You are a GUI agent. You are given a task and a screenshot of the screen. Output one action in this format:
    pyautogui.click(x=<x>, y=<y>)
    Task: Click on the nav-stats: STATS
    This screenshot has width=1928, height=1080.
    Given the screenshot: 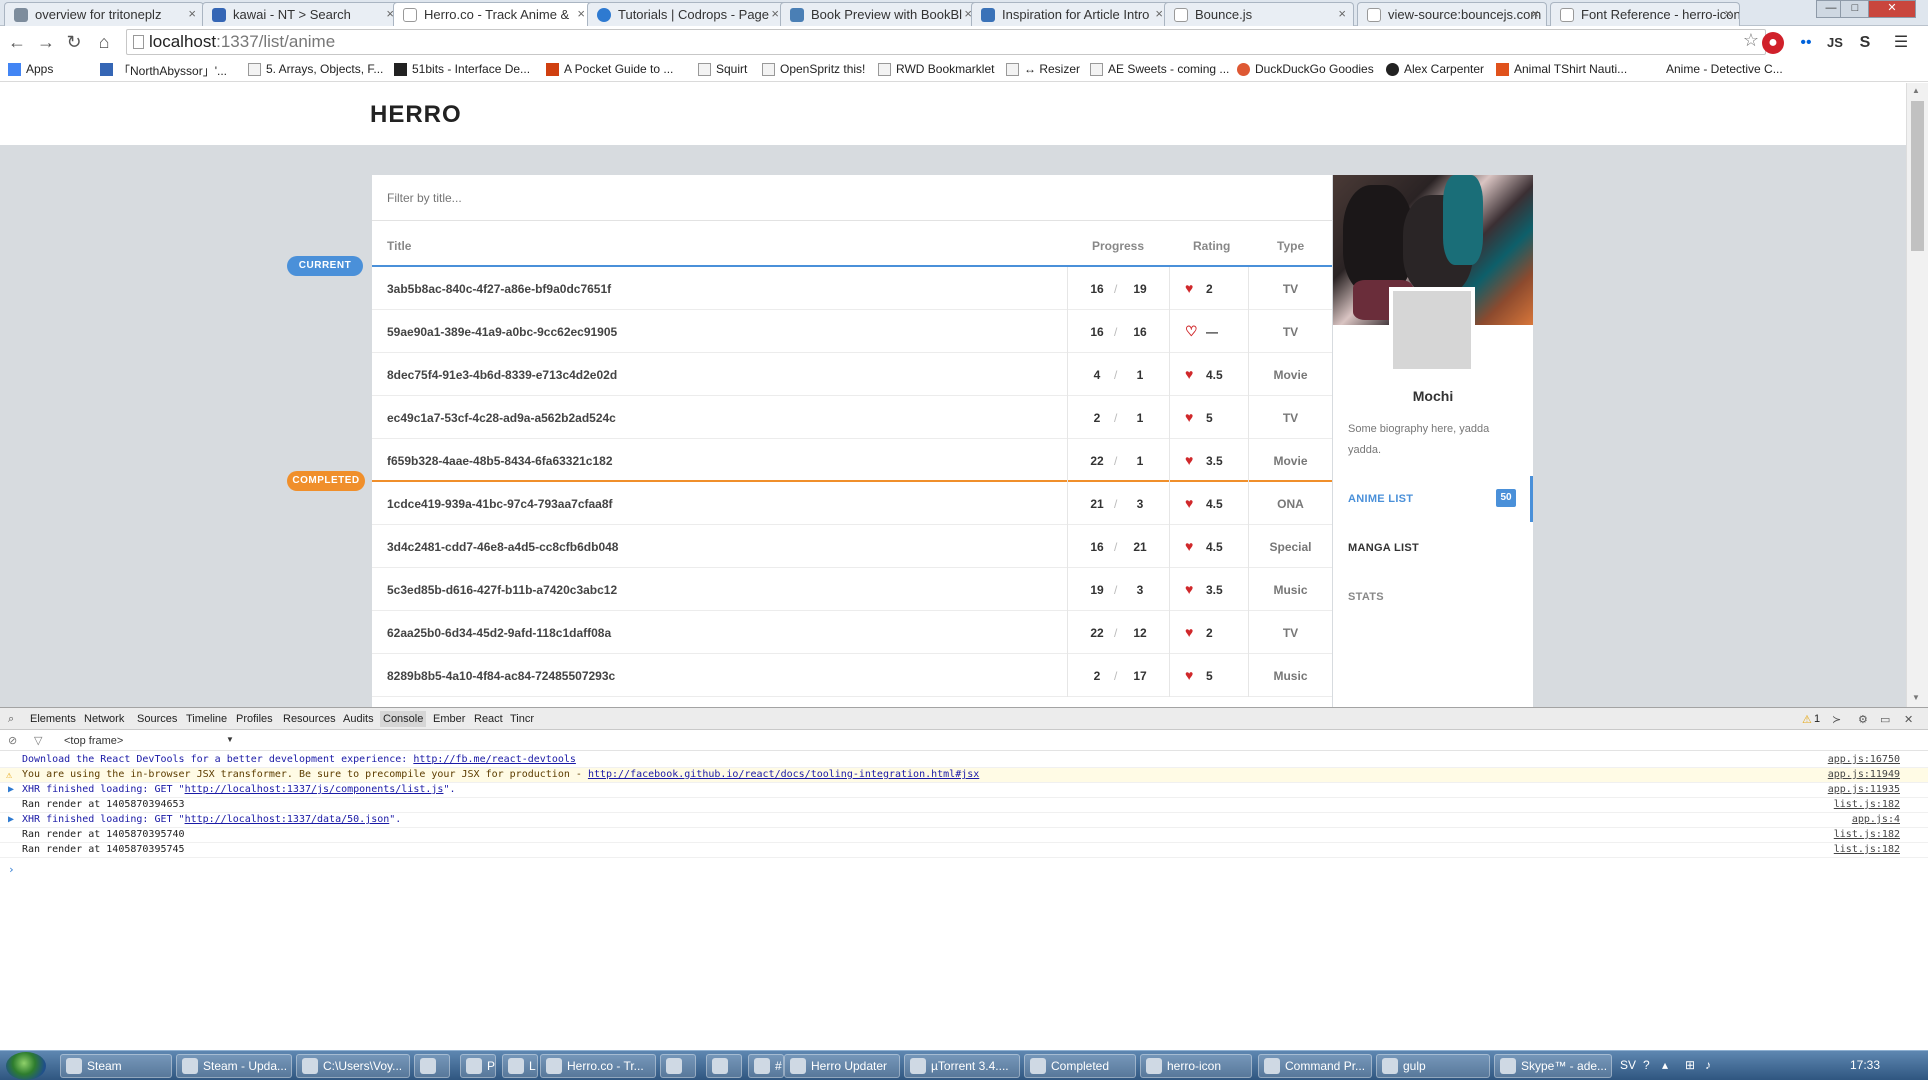 What is the action you would take?
    pyautogui.click(x=1366, y=597)
    